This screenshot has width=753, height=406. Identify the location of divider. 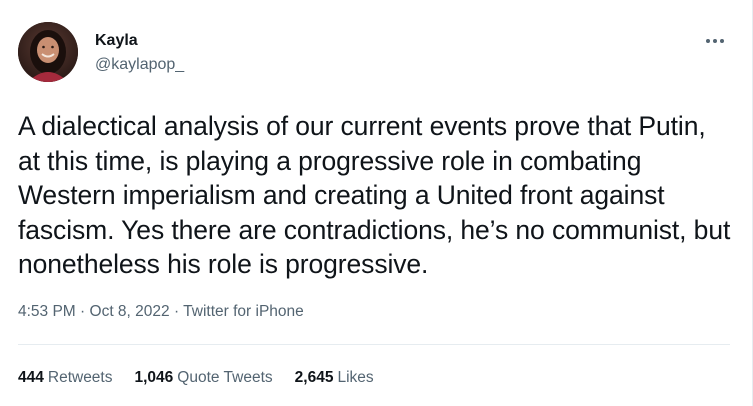
(374, 344).